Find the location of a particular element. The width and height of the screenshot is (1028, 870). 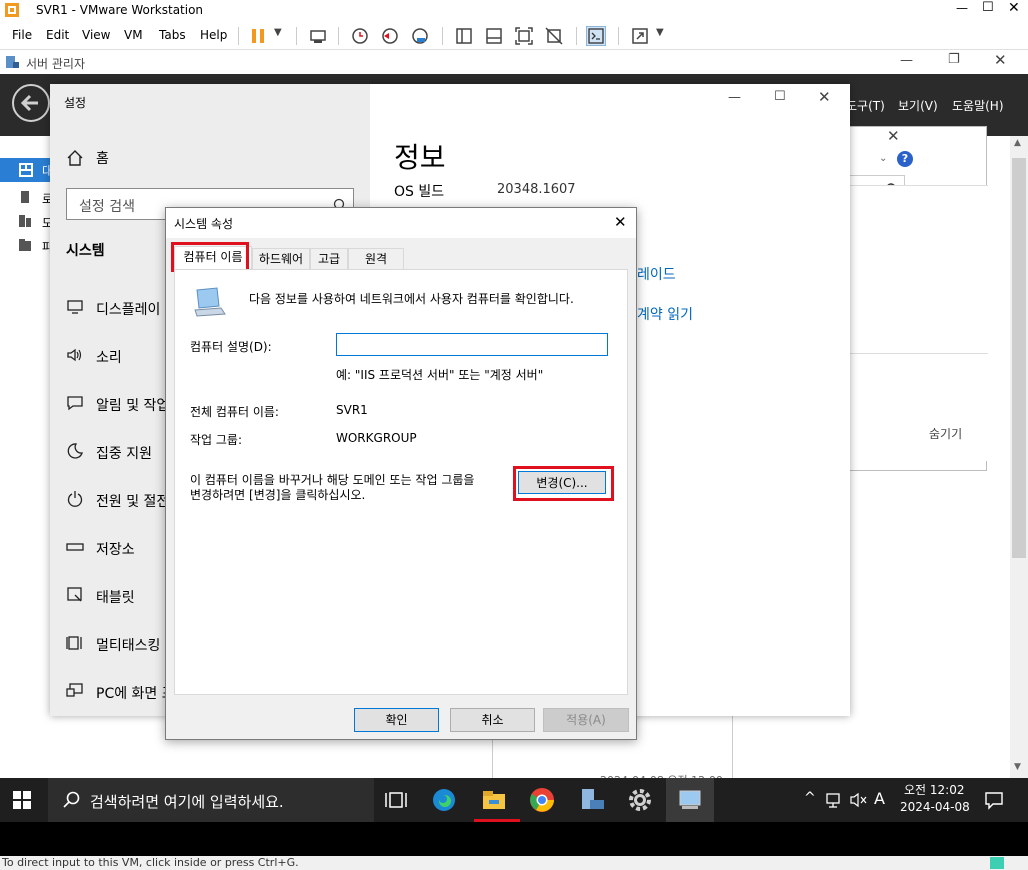

edge-icon is located at coordinates (444, 800).